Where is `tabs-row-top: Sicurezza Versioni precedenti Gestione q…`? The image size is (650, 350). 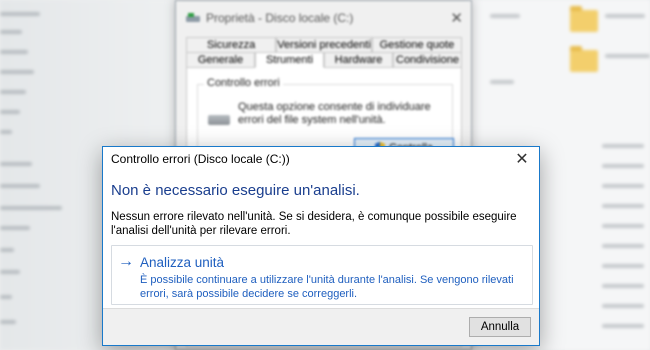
tabs-row-top: Sicurezza Versioni precedenti Gestione q… is located at coordinates (324, 45).